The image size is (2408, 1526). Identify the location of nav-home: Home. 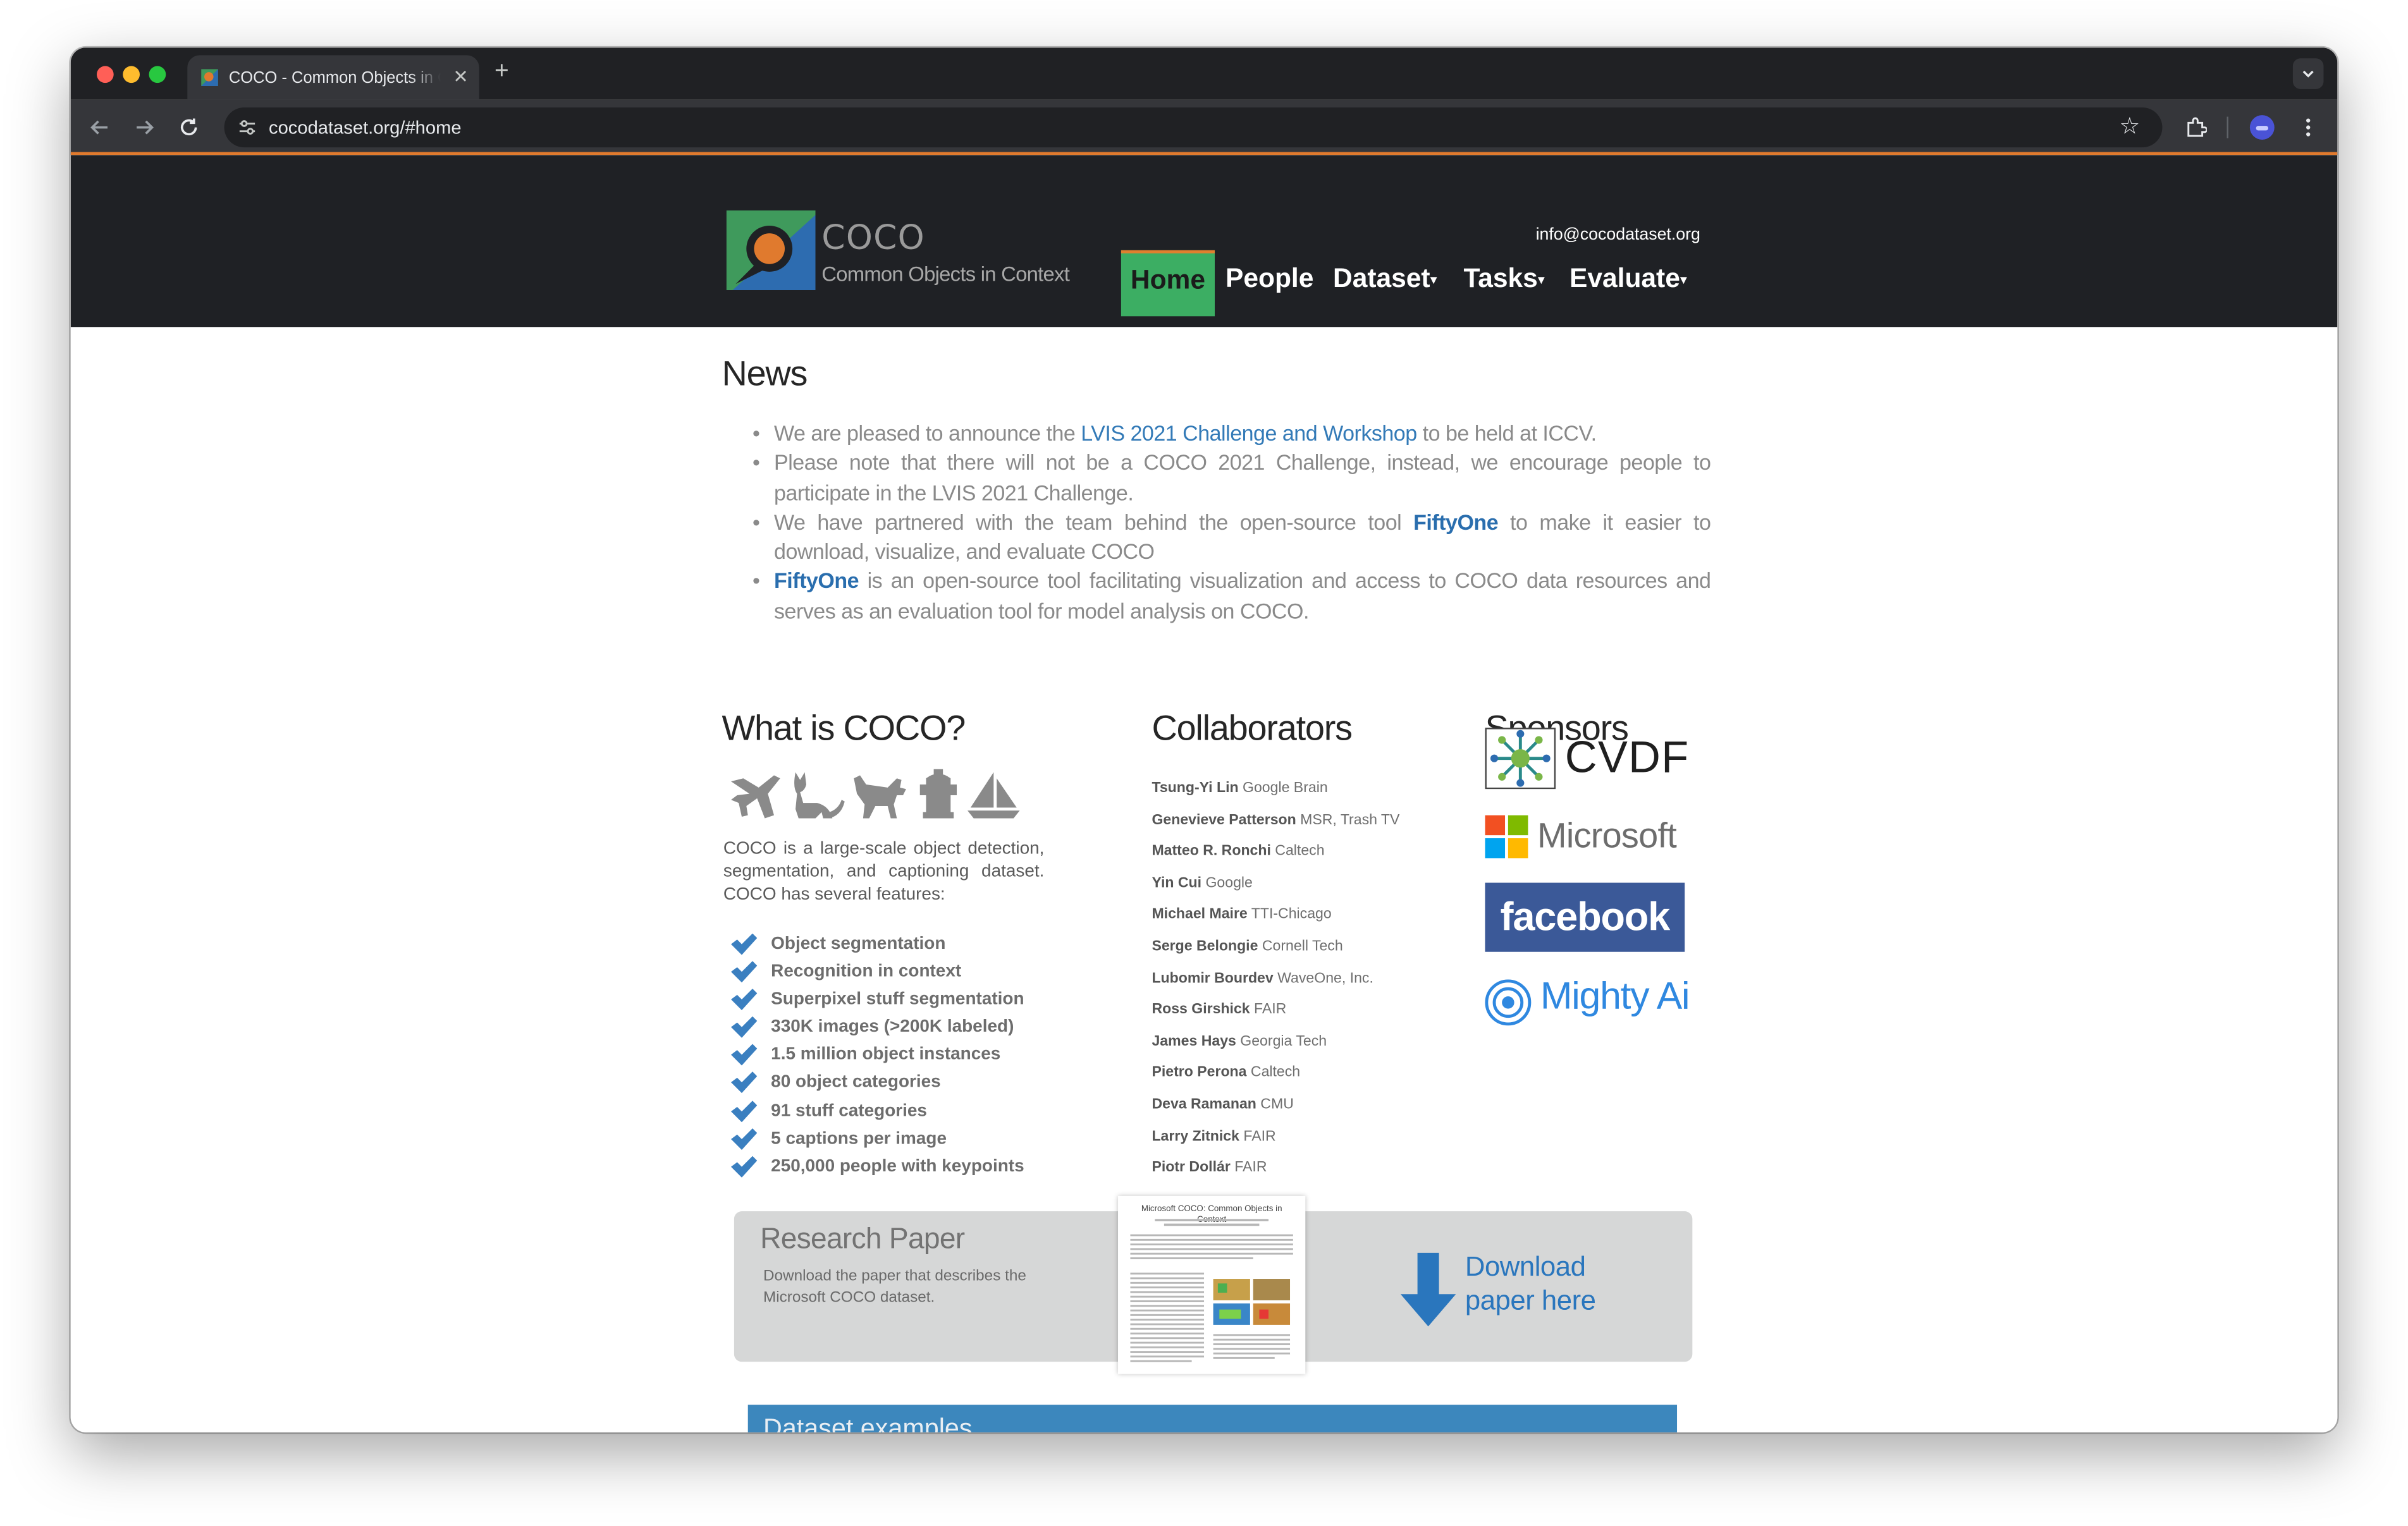
(1168, 283).